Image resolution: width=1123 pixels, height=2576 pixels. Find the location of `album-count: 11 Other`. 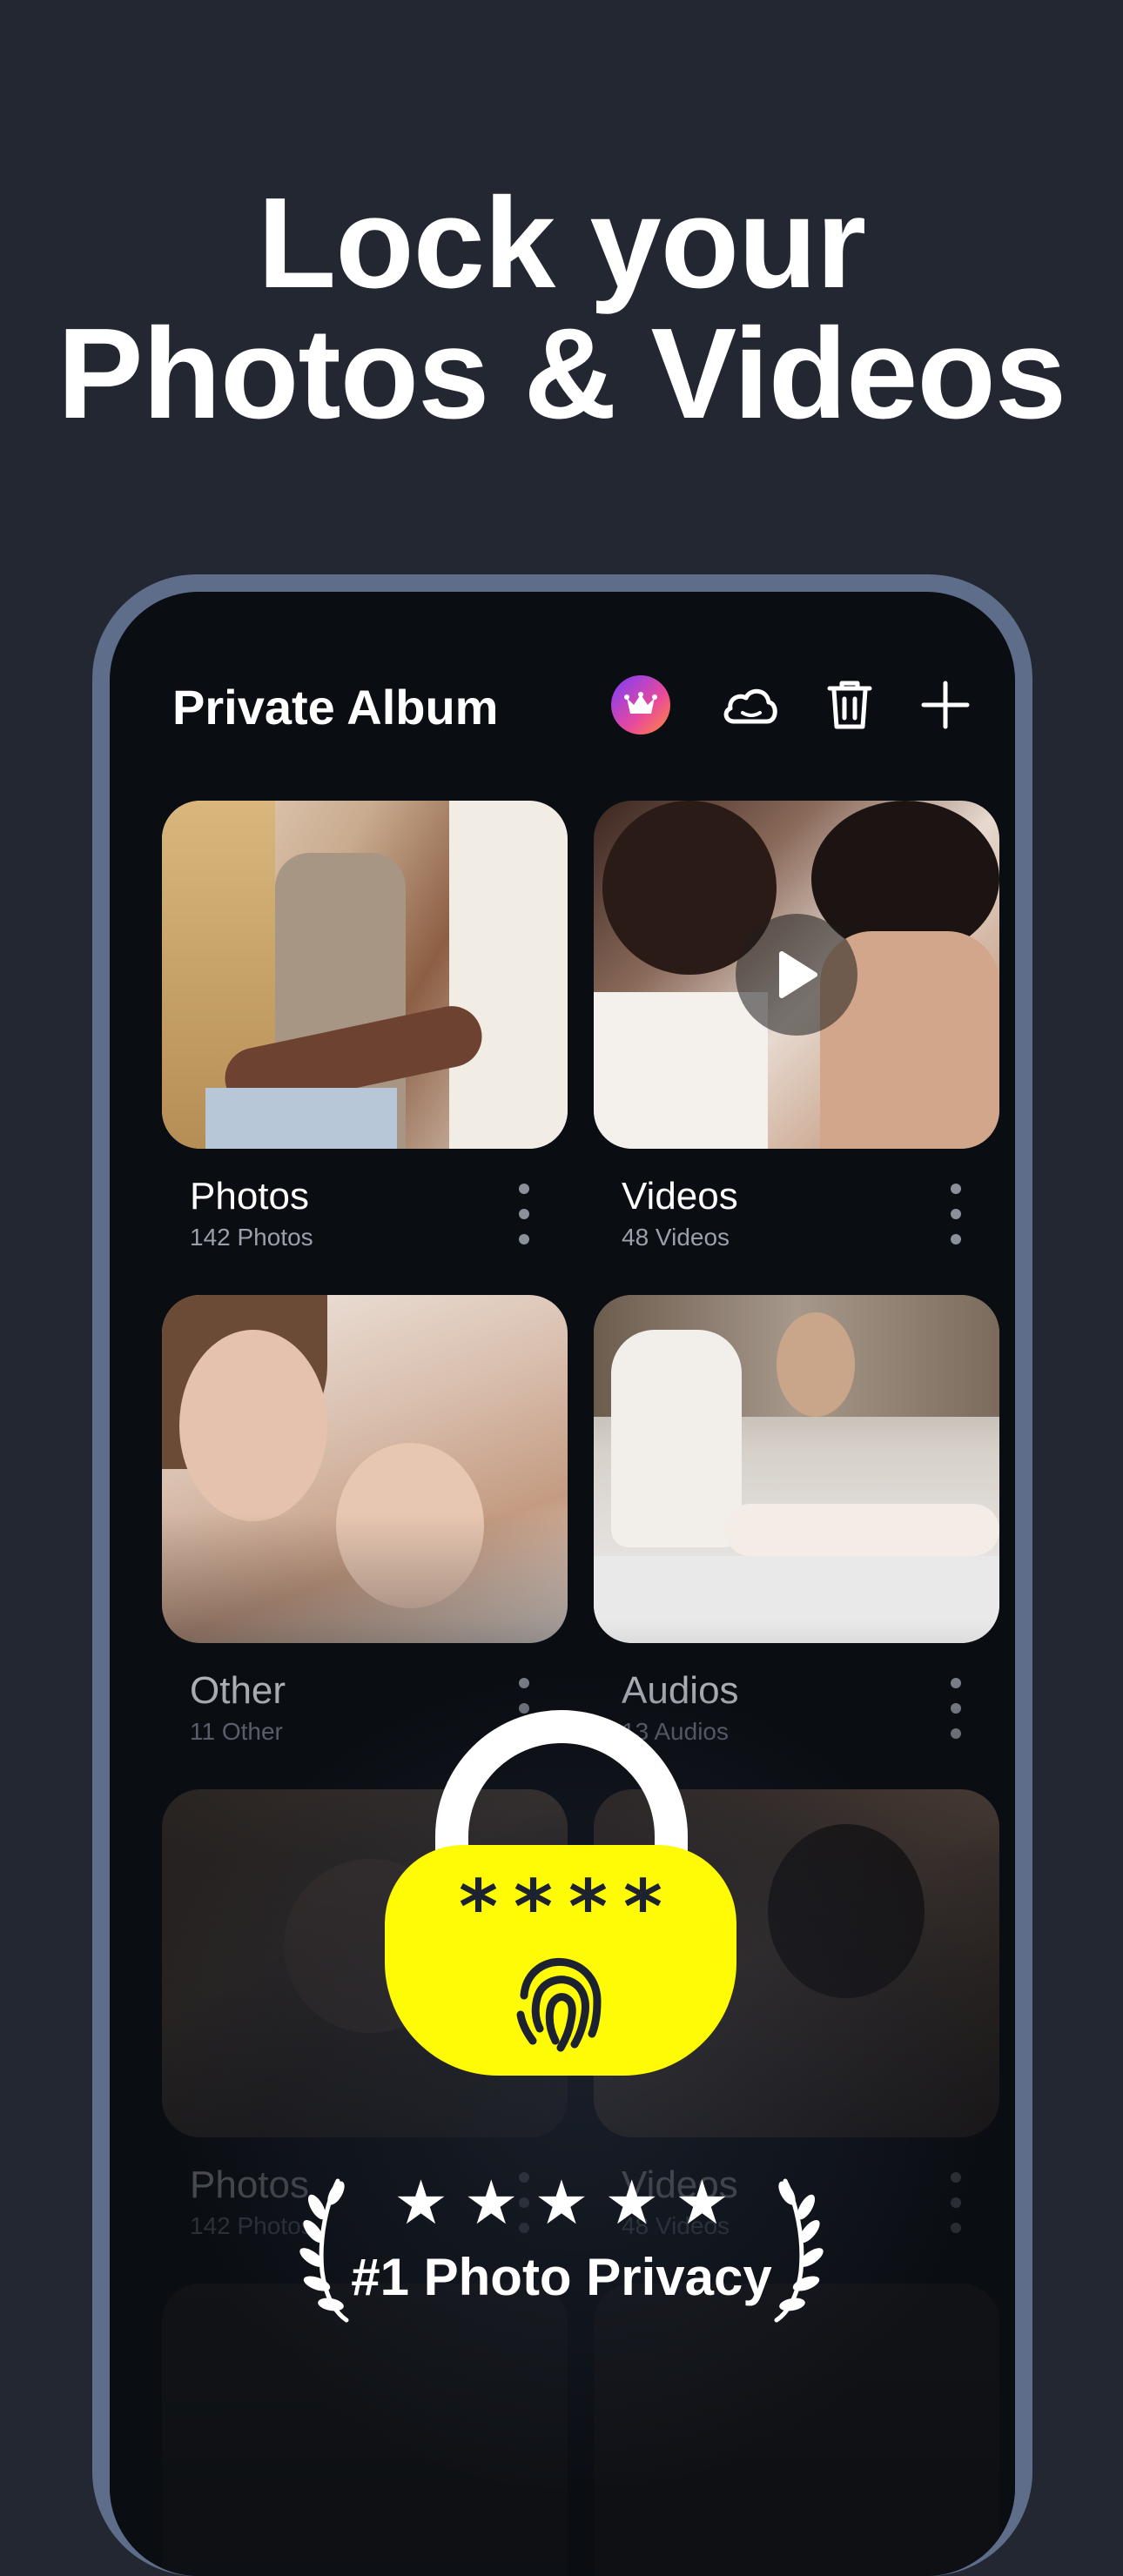

album-count: 11 Other is located at coordinates (236, 1732).